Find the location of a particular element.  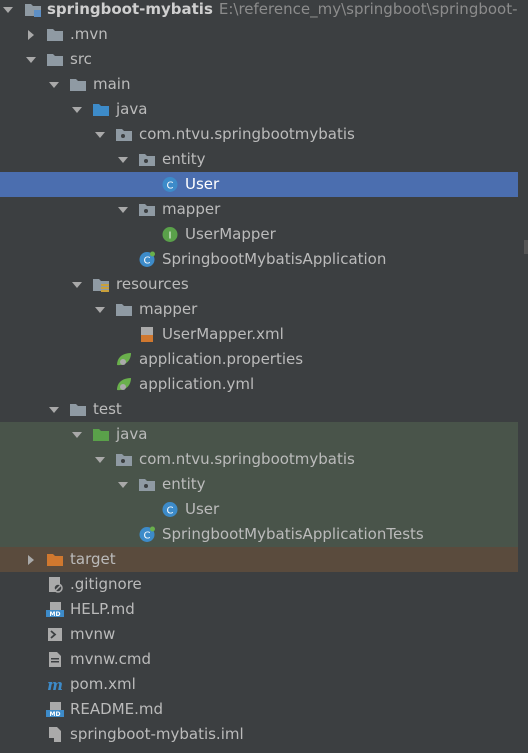

tree-row-readme: MD README.md is located at coordinates (259, 709).